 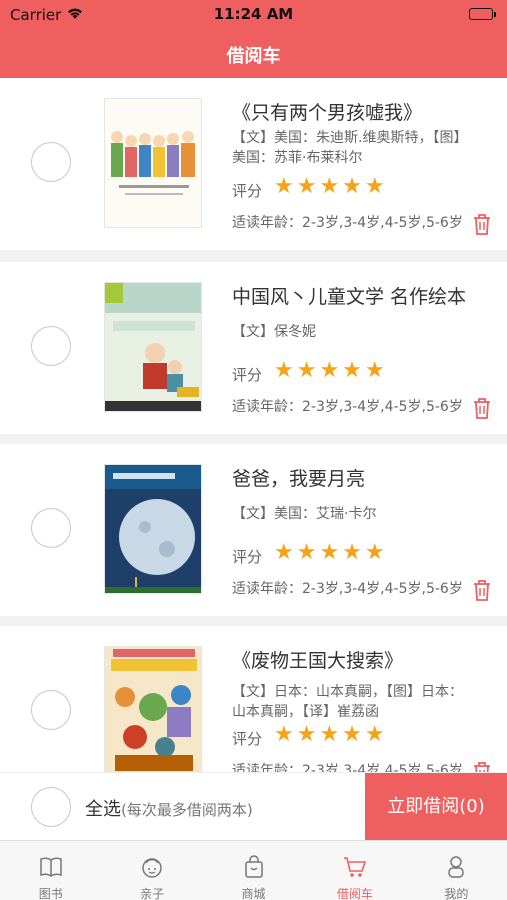 What do you see at coordinates (327, 111) in the screenshot?
I see `book-title: 《只有两个男孩嘘我》` at bounding box center [327, 111].